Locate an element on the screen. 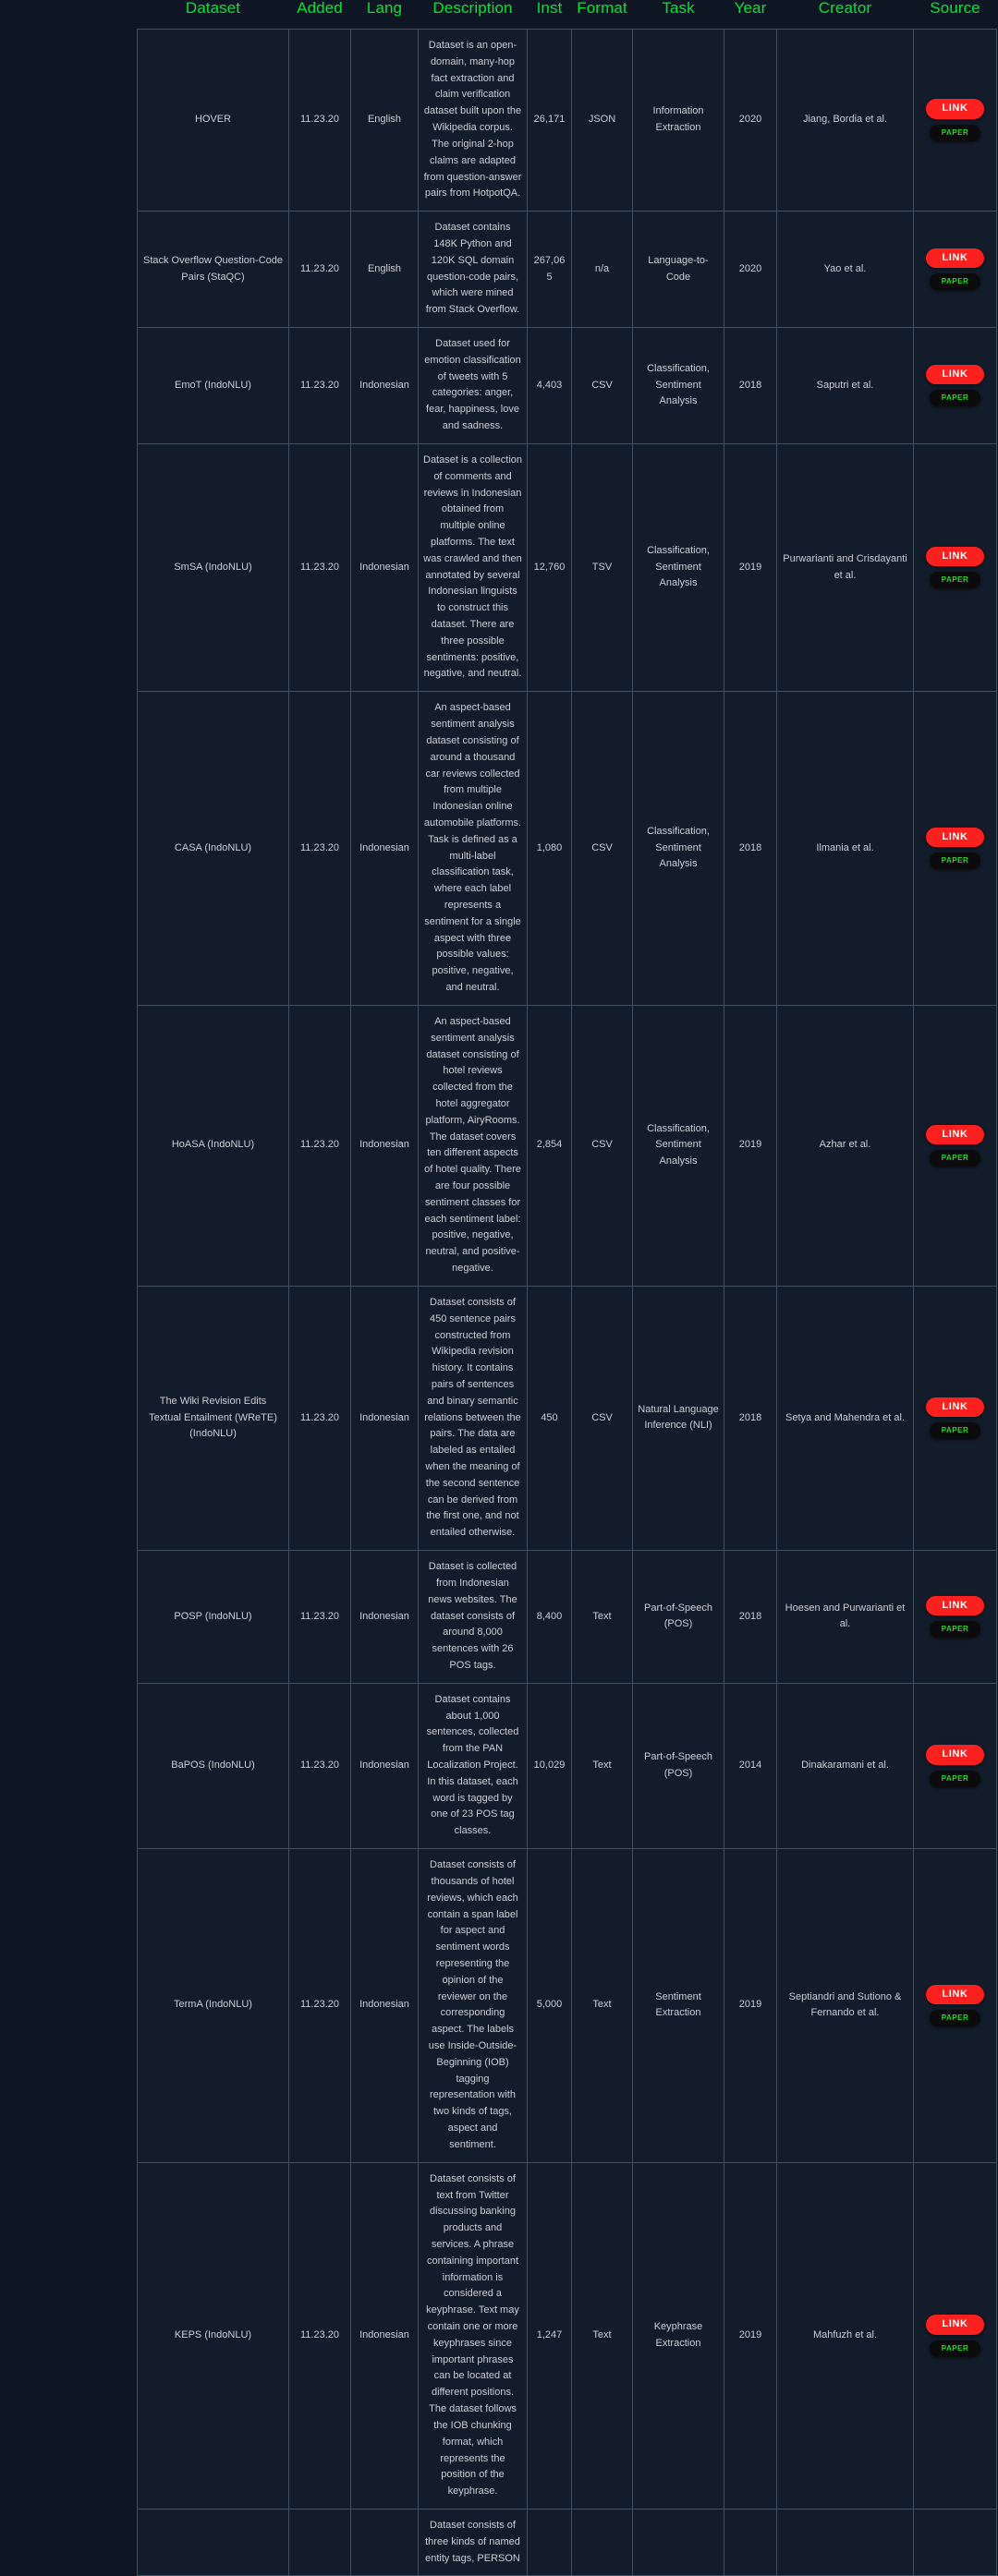 Image resolution: width=998 pixels, height=2576 pixels. cell-inst: 5,000 is located at coordinates (549, 2005).